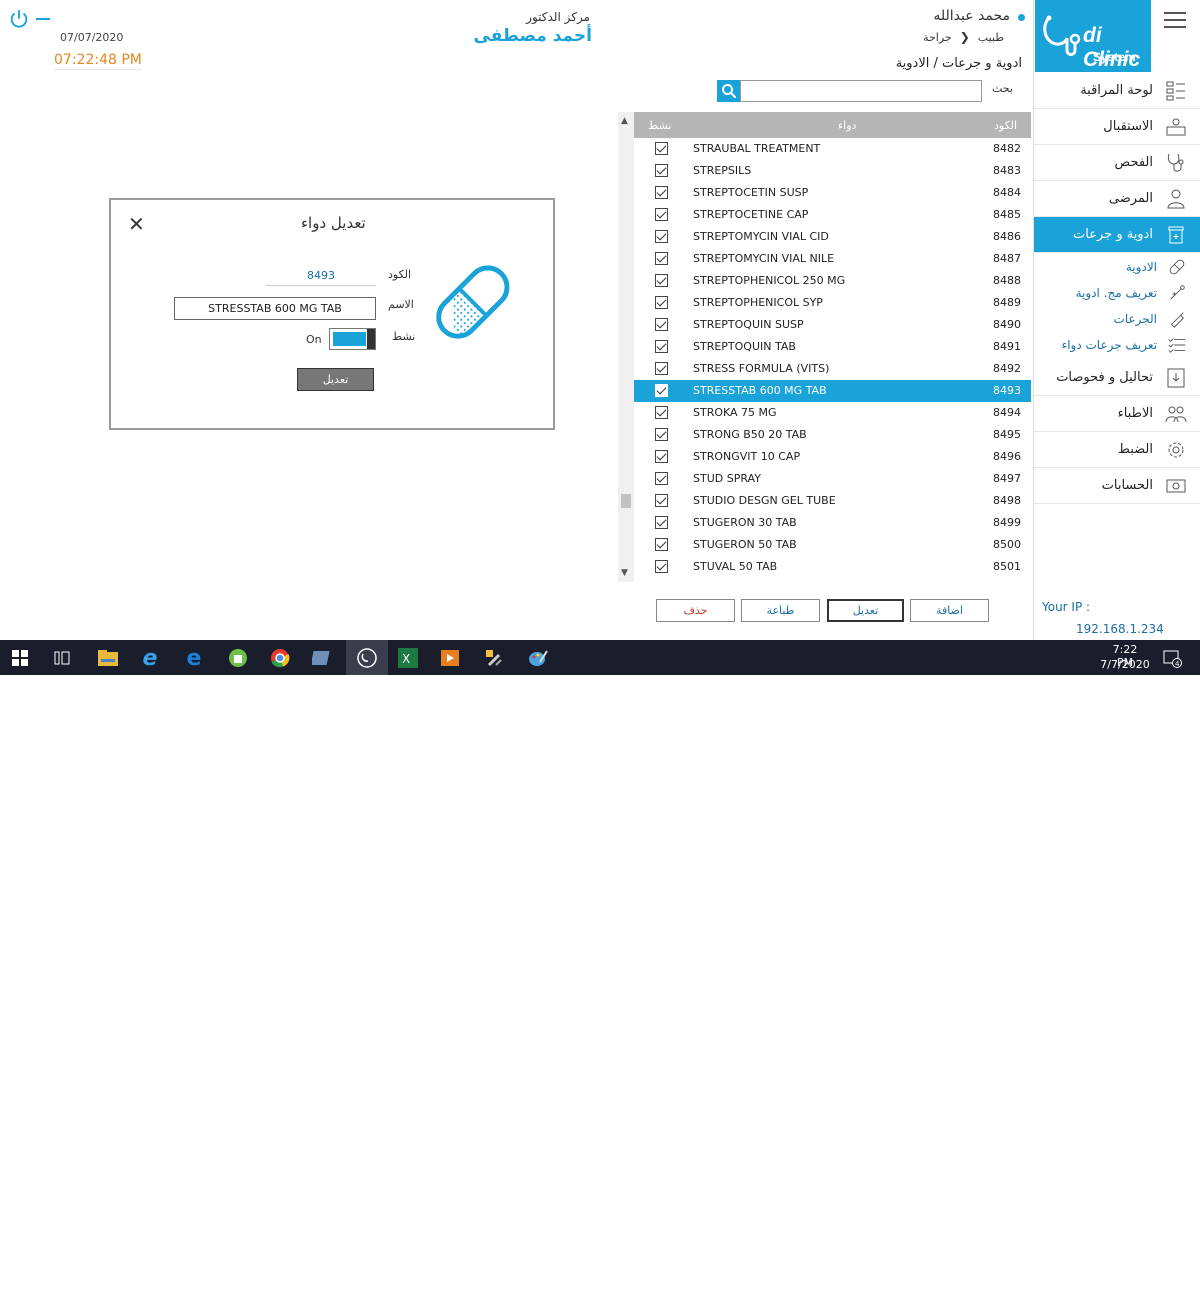 This screenshot has width=1200, height=1305. I want to click on di-clinic-taskbar-icon, so click(367, 658).